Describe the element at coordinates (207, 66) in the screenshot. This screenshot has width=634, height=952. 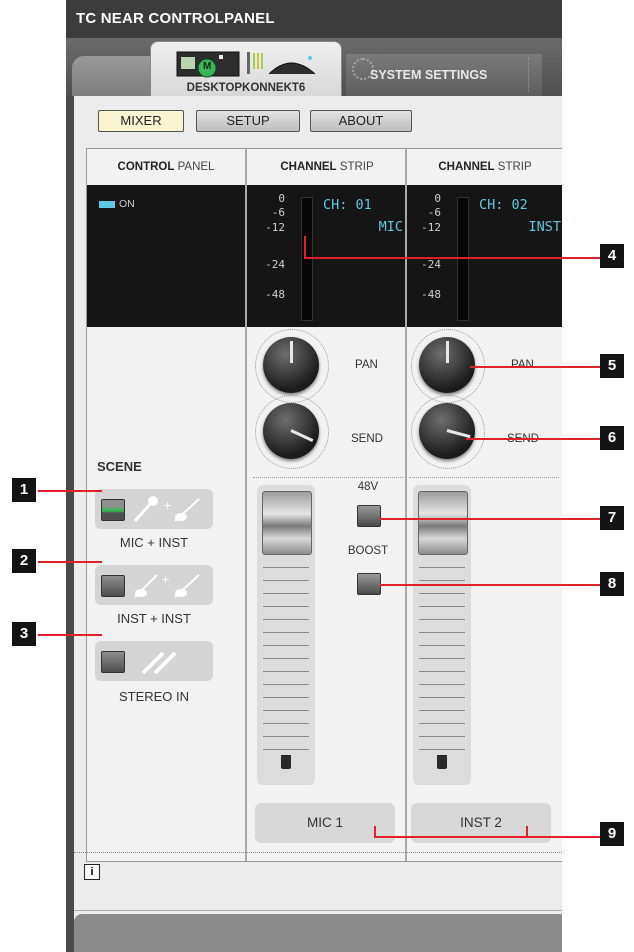
I see `tab-badge-m: M` at that location.